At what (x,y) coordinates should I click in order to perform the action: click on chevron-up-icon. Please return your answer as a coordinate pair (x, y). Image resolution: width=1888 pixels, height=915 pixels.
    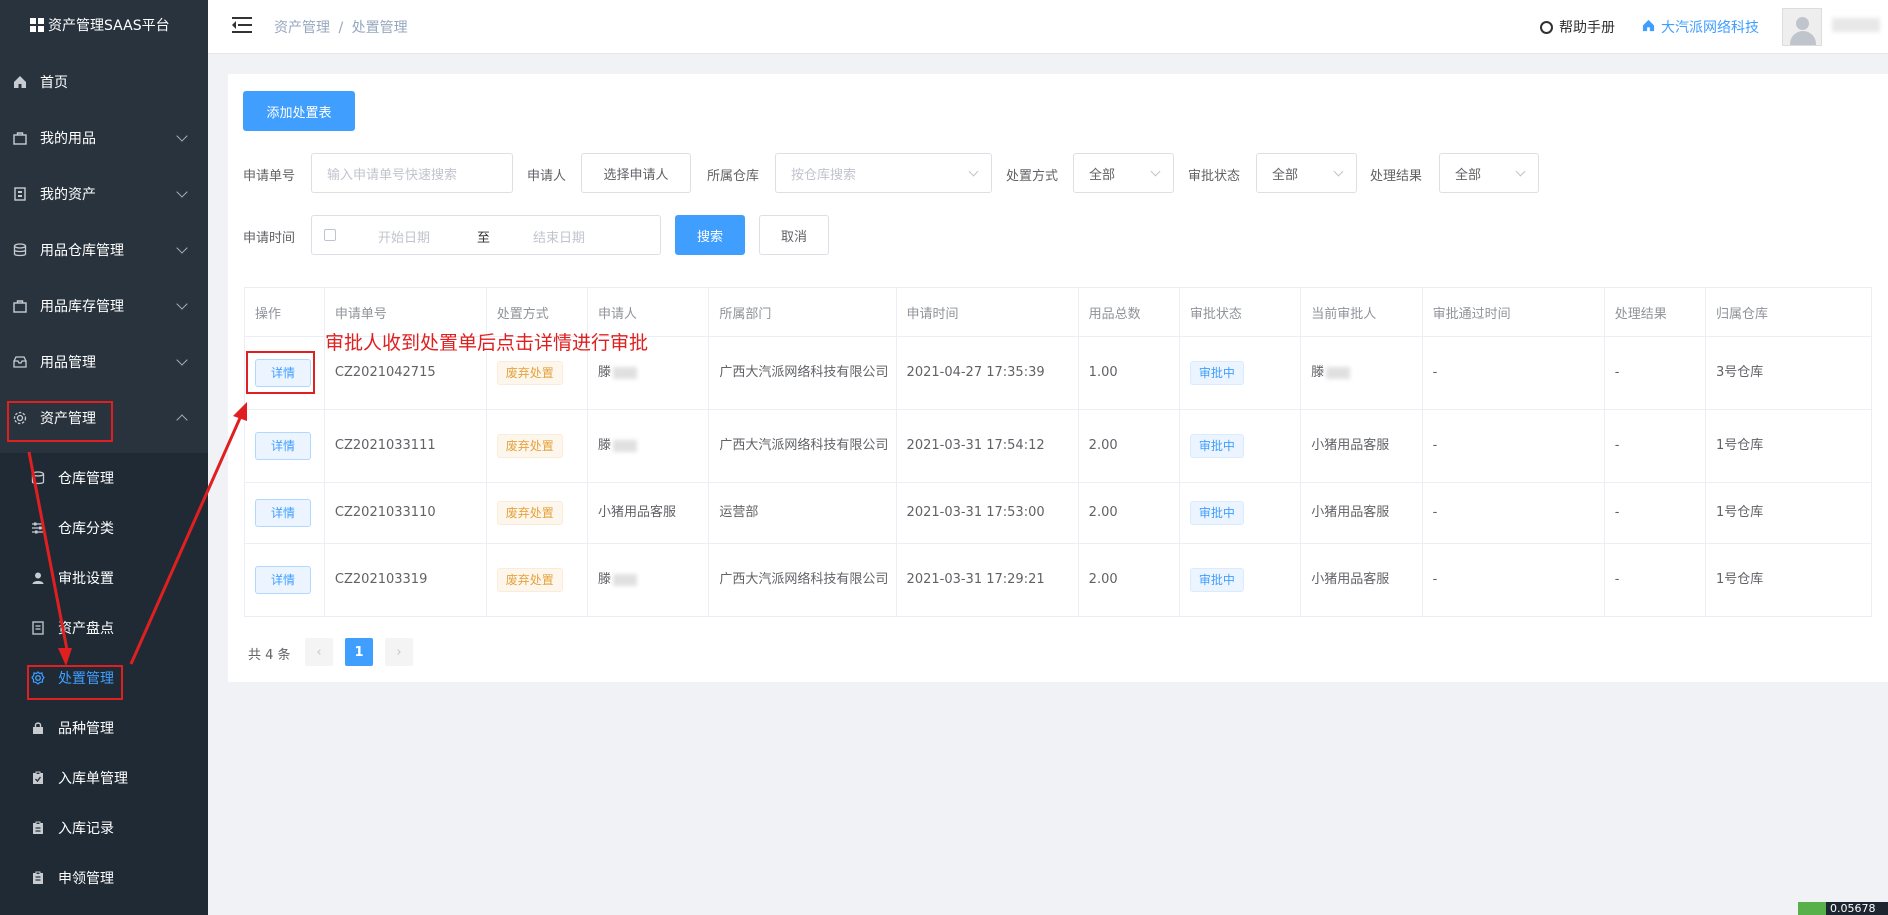
    Looking at the image, I should click on (182, 420).